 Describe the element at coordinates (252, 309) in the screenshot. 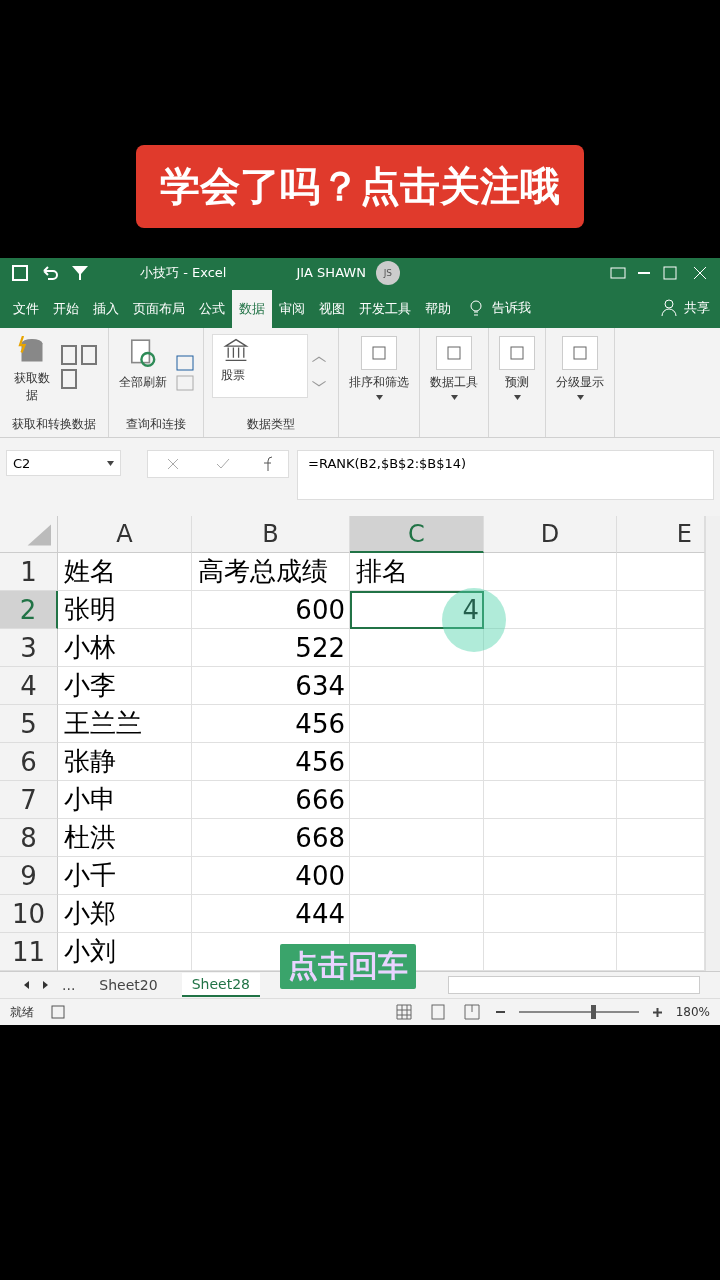

I see `ribbon-tab: 数据` at that location.